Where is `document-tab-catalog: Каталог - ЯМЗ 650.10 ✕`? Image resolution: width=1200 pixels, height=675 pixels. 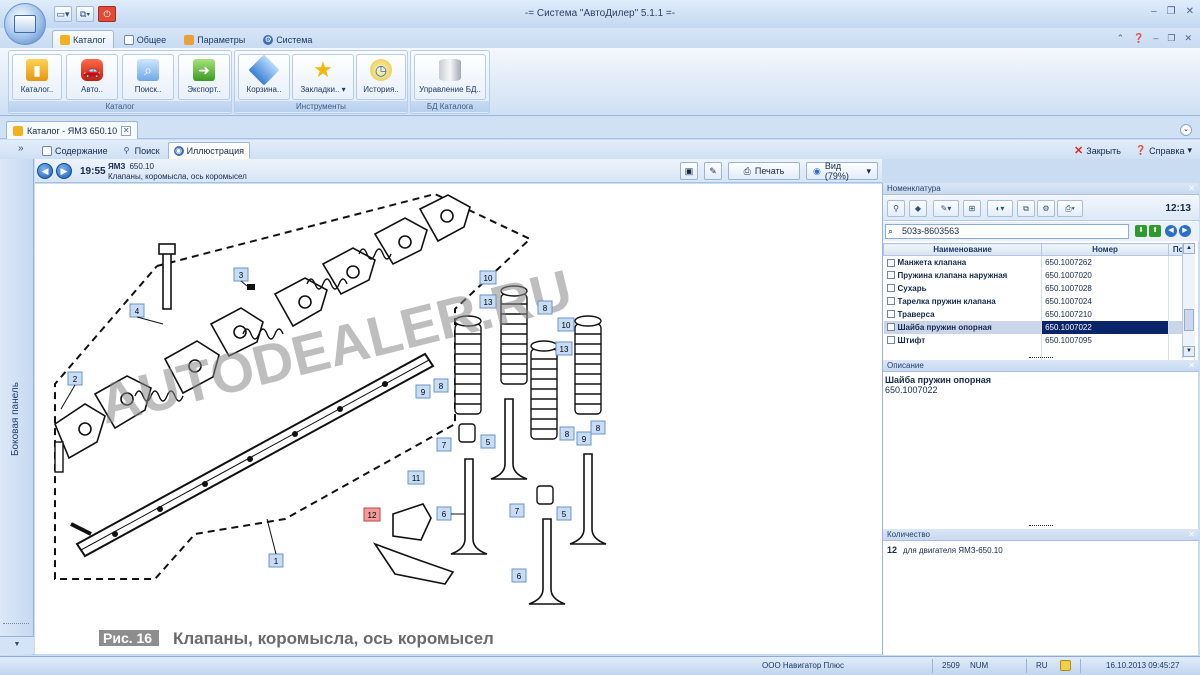 document-tab-catalog: Каталог - ЯМЗ 650.10 ✕ is located at coordinates (72, 130).